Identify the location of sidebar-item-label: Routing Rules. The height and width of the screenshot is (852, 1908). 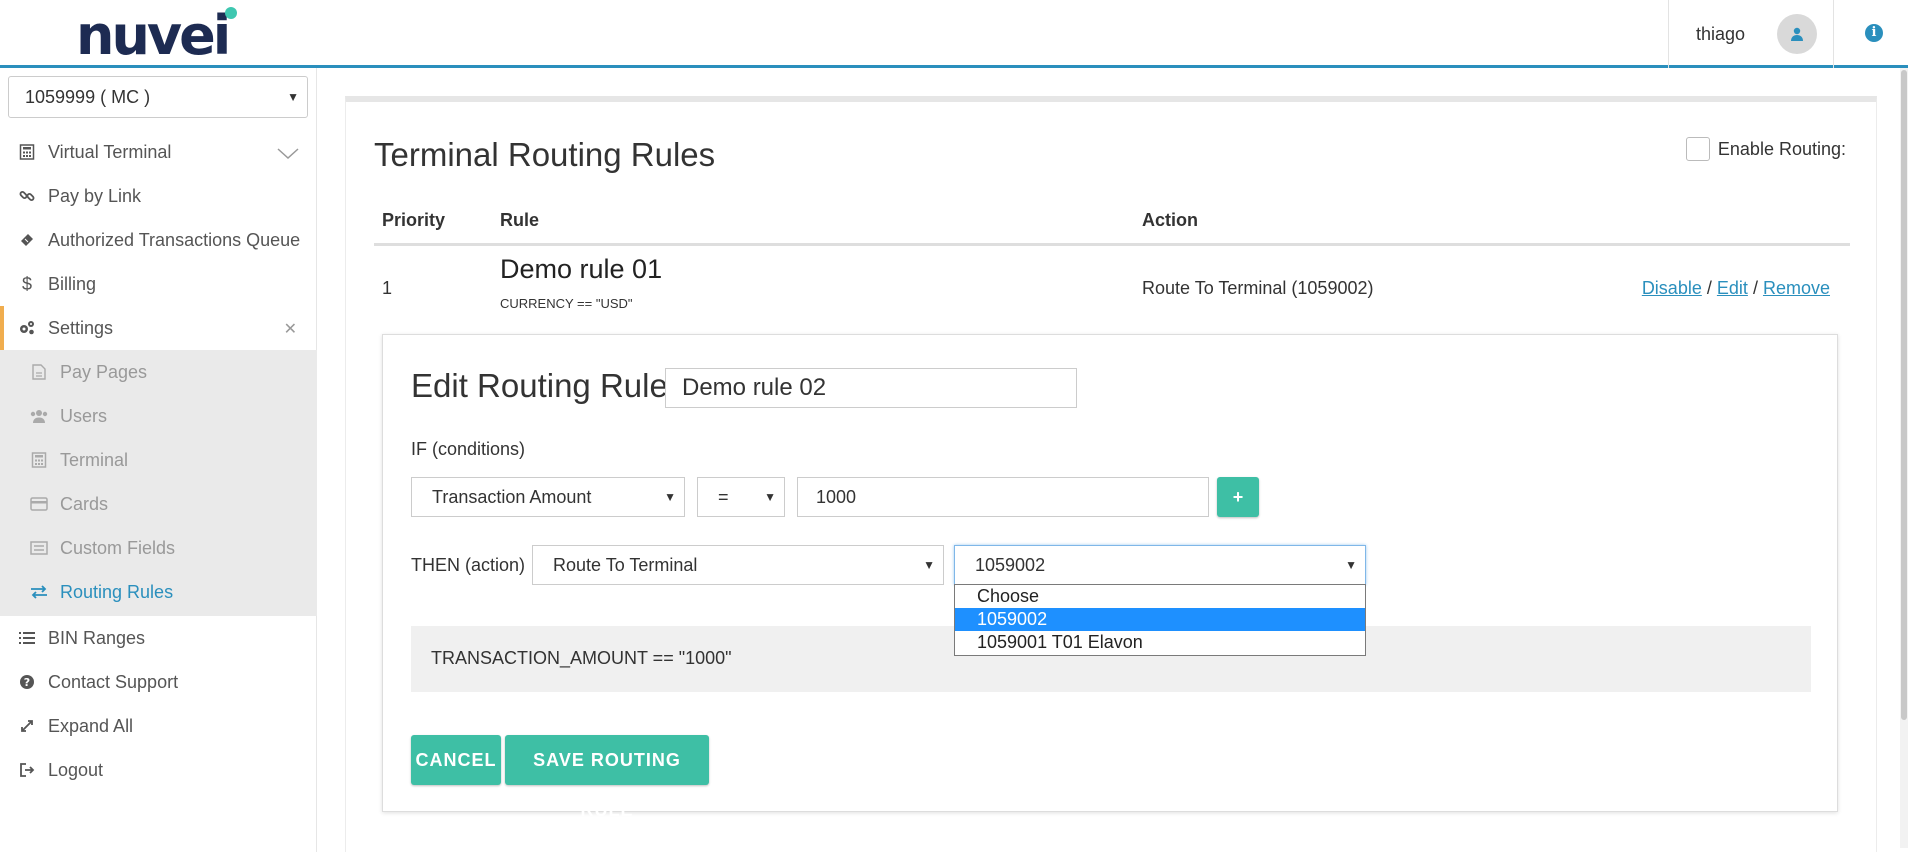
(117, 591).